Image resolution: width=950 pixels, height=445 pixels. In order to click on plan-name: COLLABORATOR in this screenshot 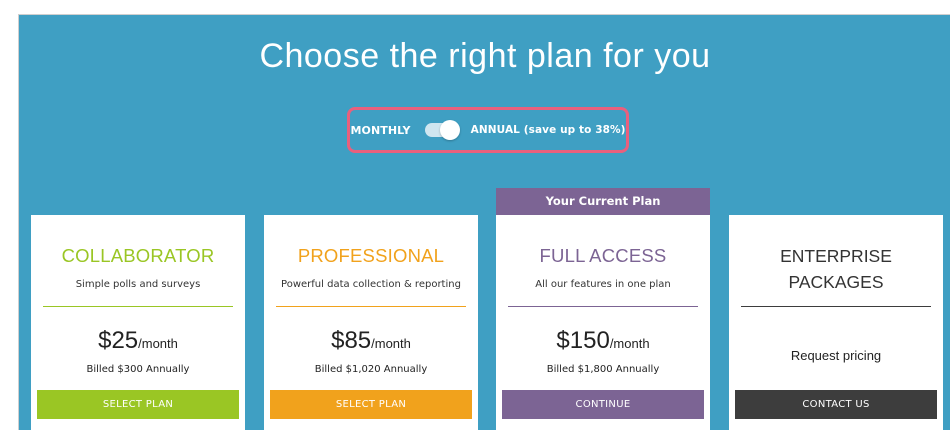, I will do `click(138, 255)`.